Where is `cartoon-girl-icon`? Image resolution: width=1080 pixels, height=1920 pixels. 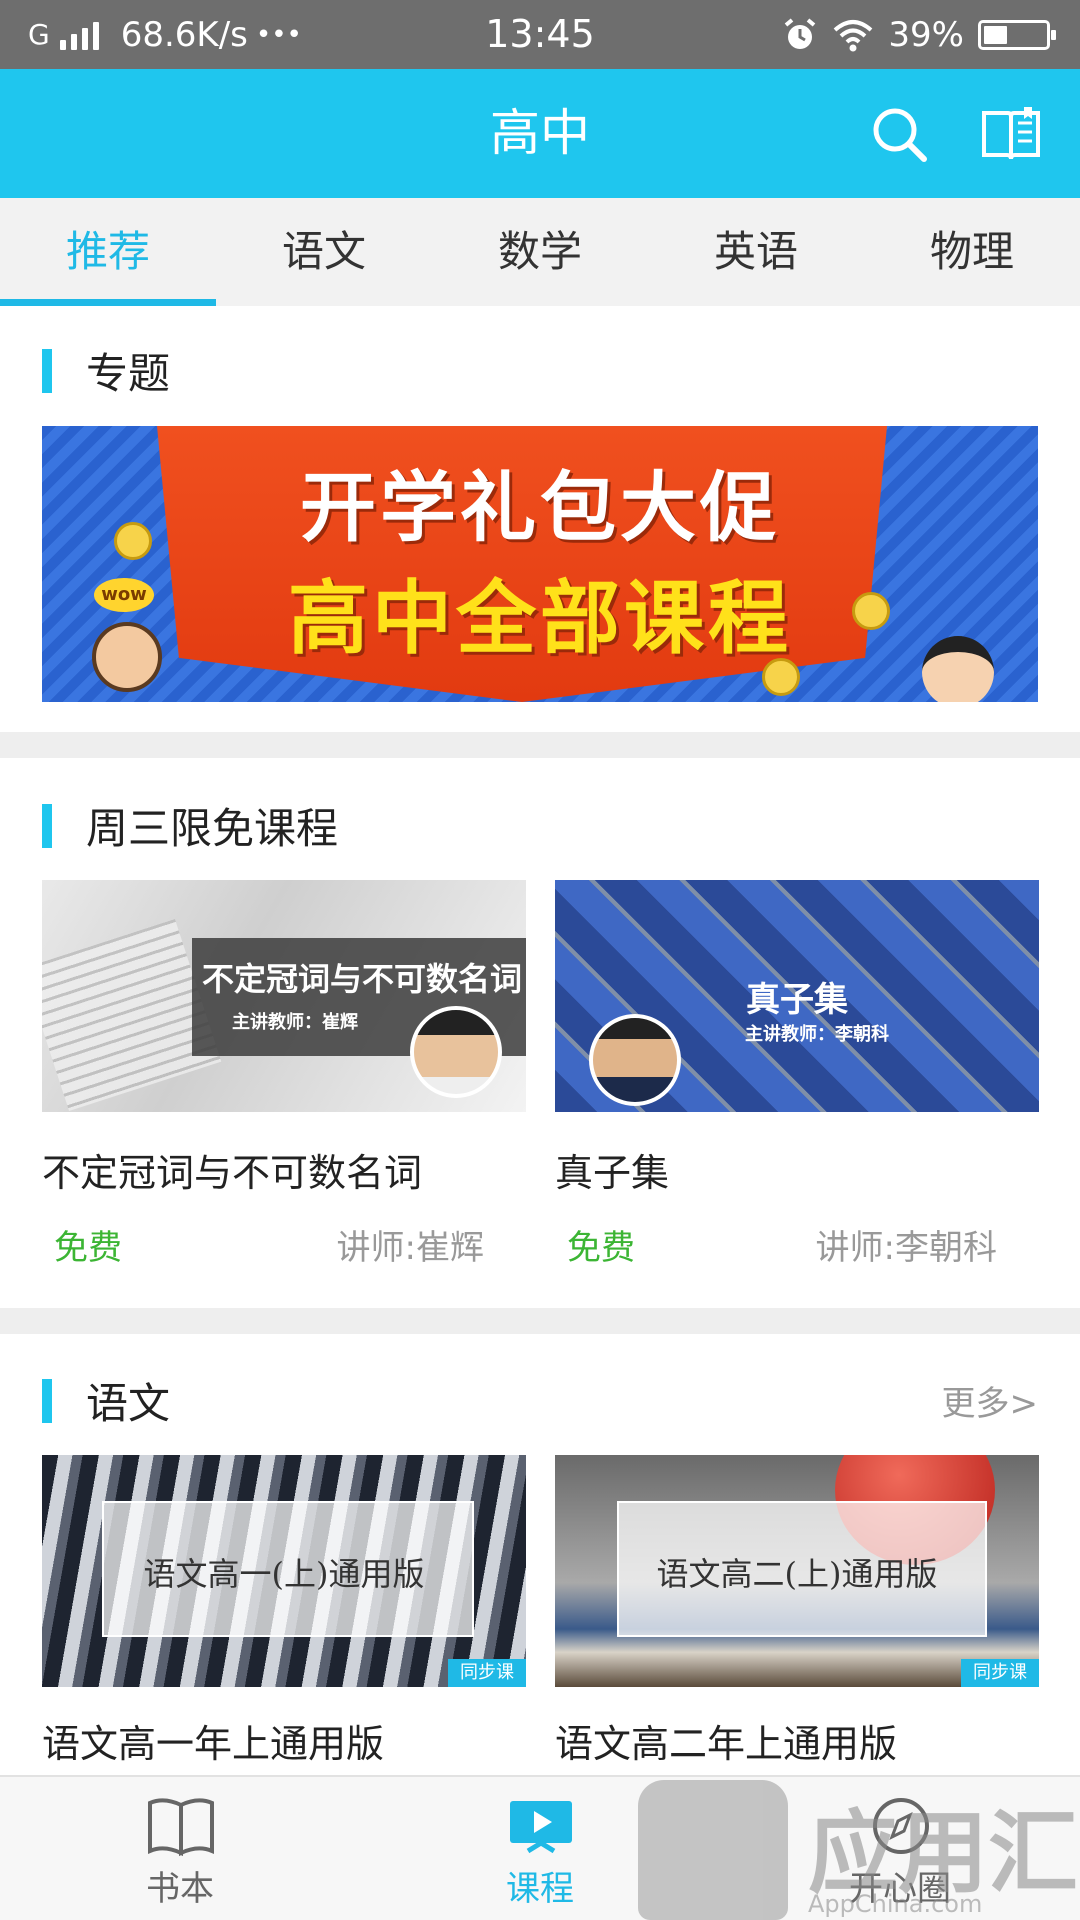
cartoon-girl-icon is located at coordinates (127, 657).